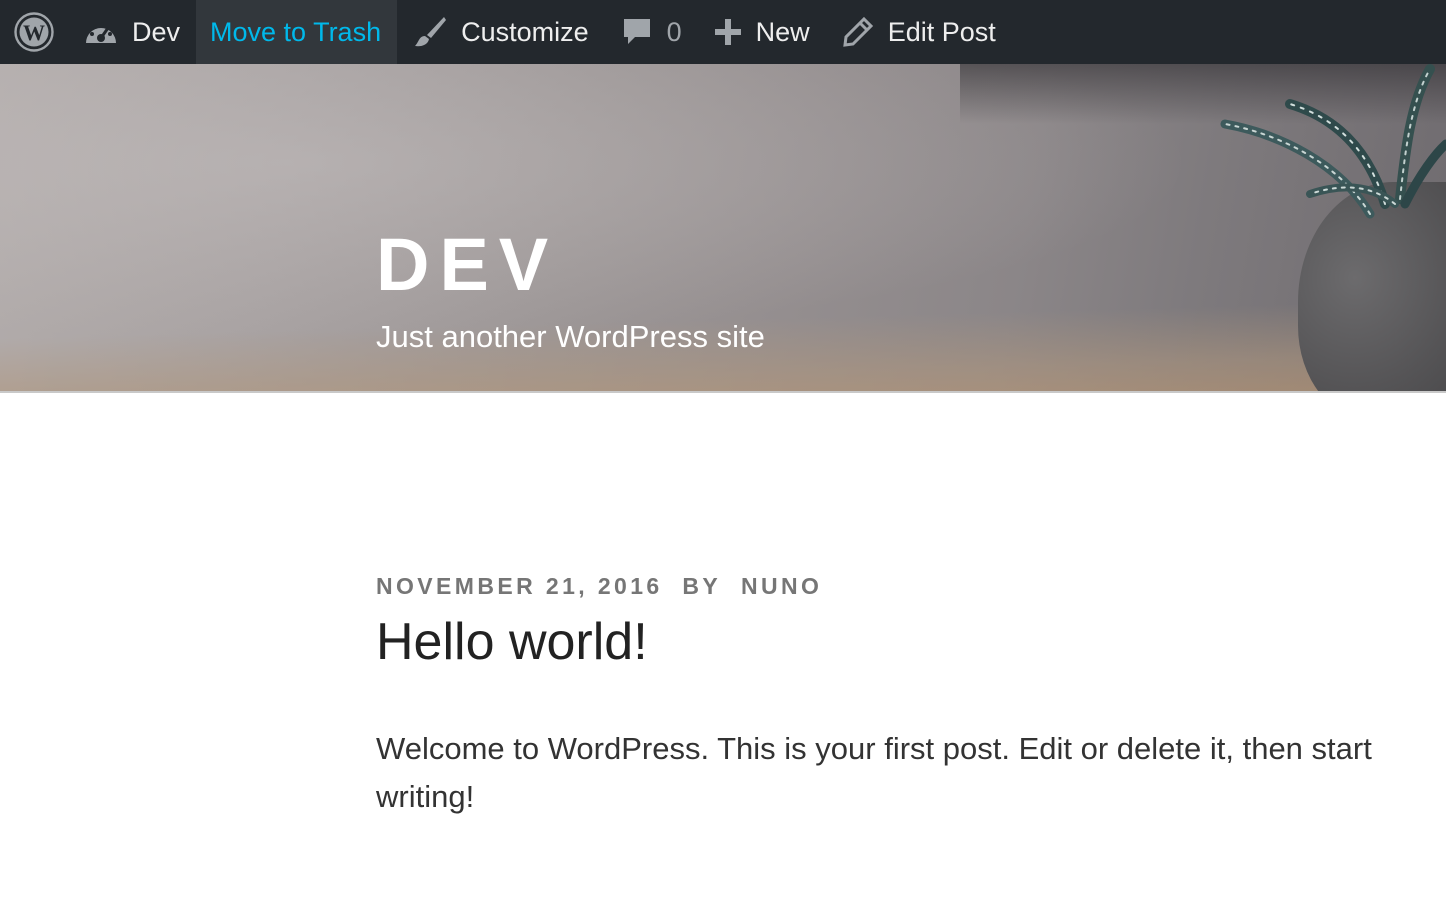 This screenshot has height=910, width=1446. I want to click on plus-icon, so click(728, 32).